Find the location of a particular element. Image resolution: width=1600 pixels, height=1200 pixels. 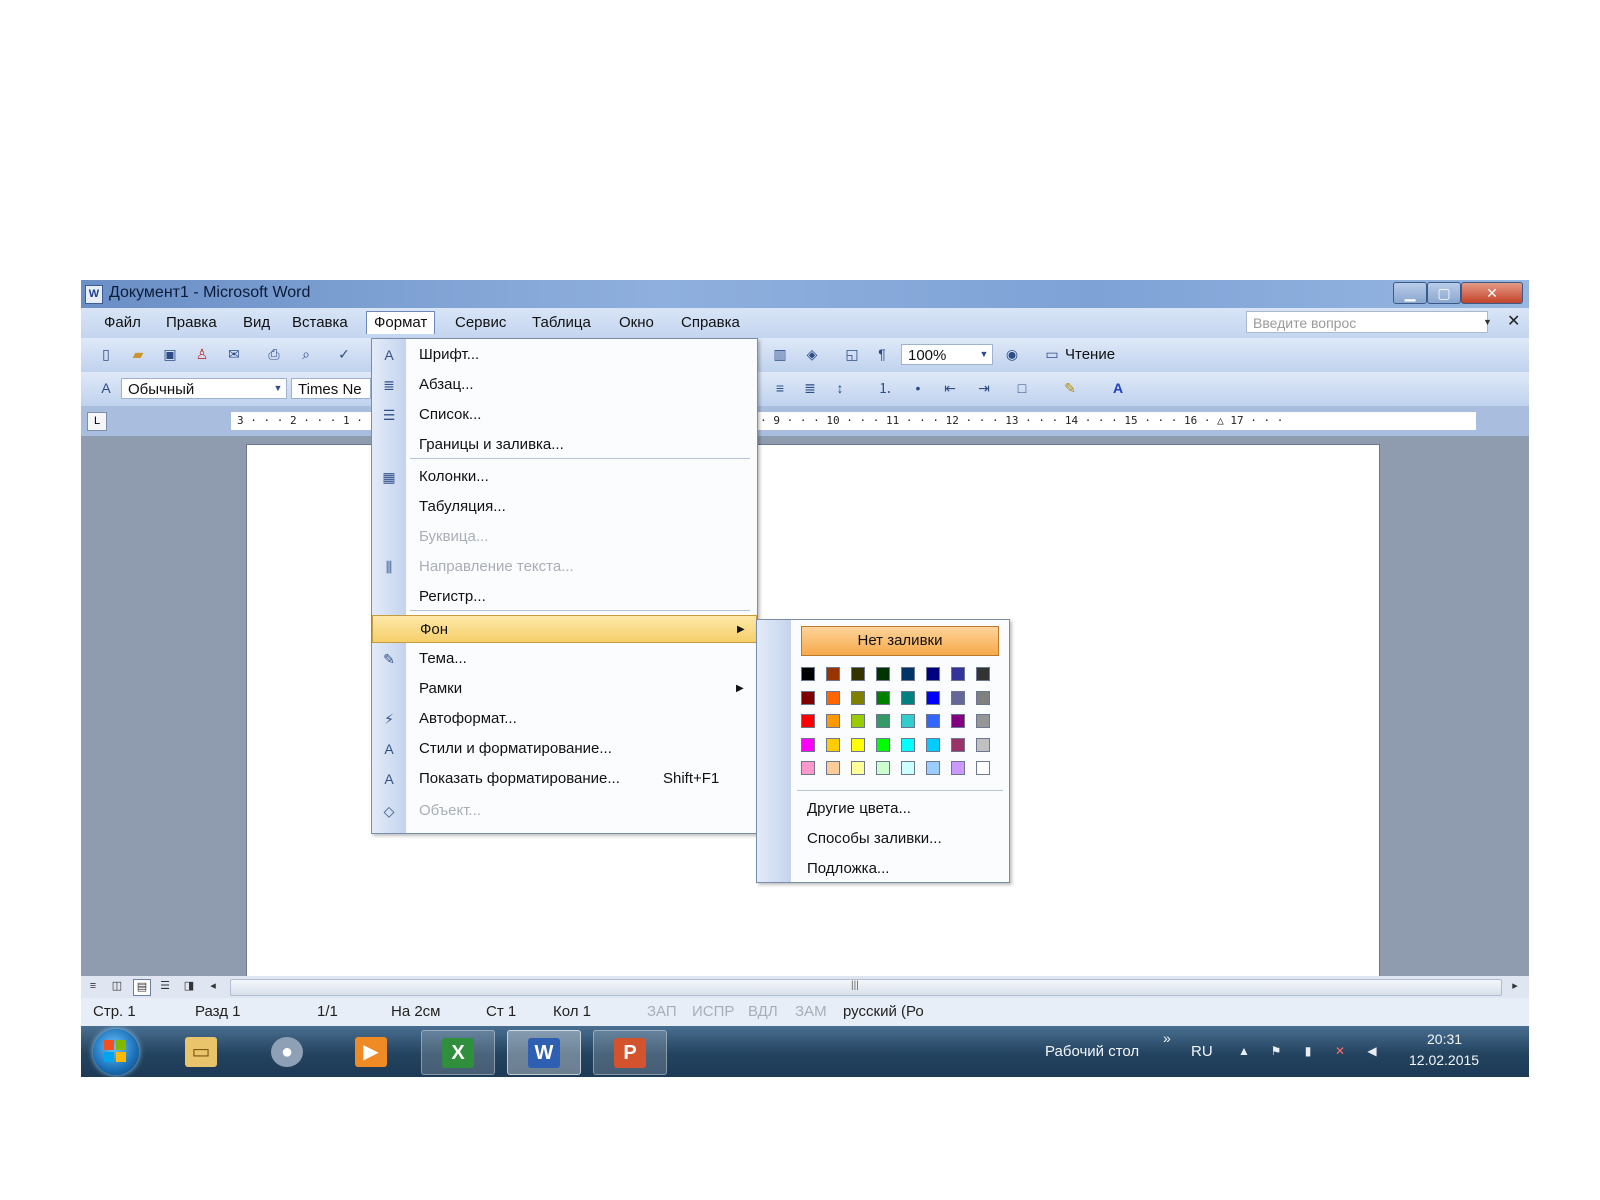

decrease-indent-icon: ⇤ is located at coordinates (950, 388).